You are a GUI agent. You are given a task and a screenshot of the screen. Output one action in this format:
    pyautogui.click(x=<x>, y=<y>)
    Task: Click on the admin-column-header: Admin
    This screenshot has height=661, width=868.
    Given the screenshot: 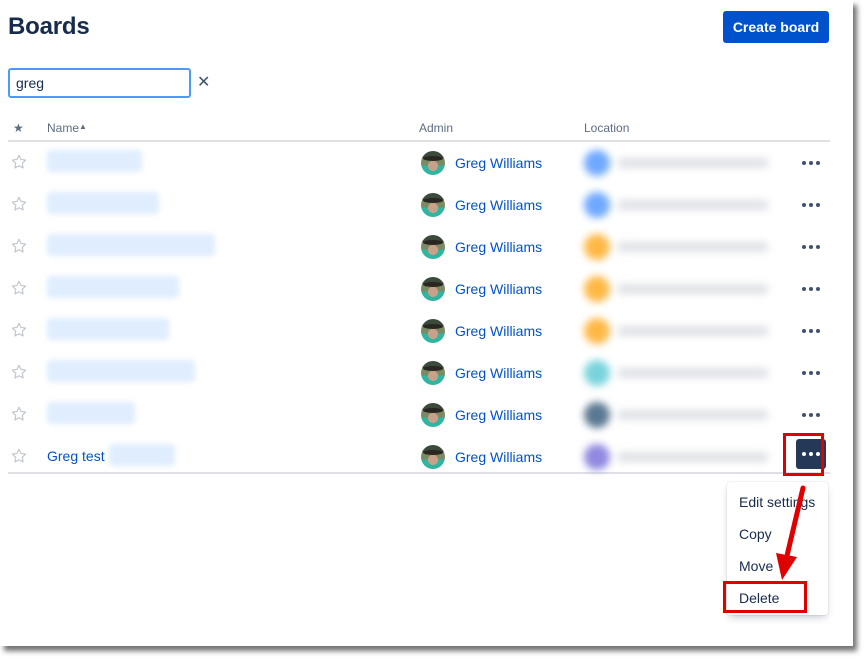 What is the action you would take?
    pyautogui.click(x=436, y=128)
    